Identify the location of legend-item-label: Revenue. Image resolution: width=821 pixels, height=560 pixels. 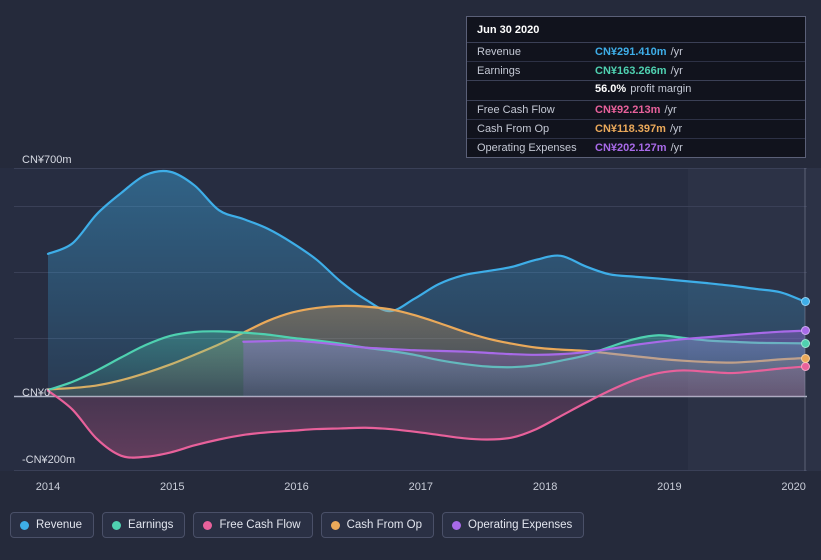
(59, 525).